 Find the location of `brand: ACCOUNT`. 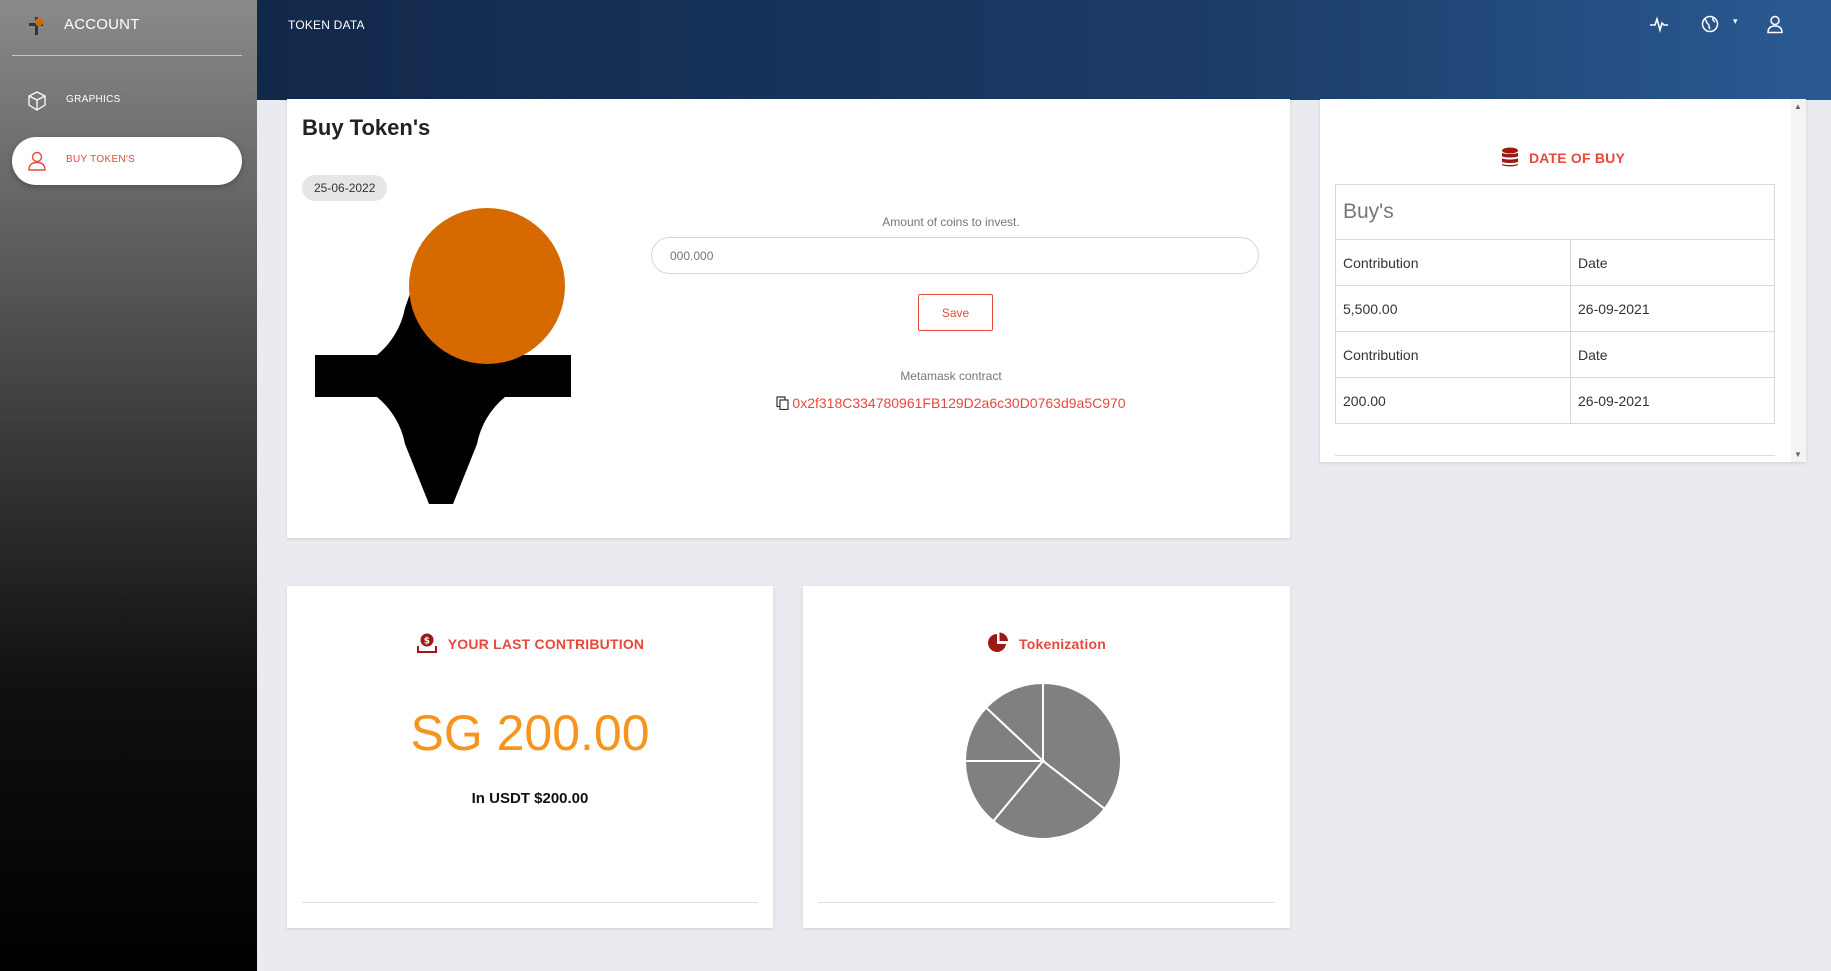

brand: ACCOUNT is located at coordinates (128, 26).